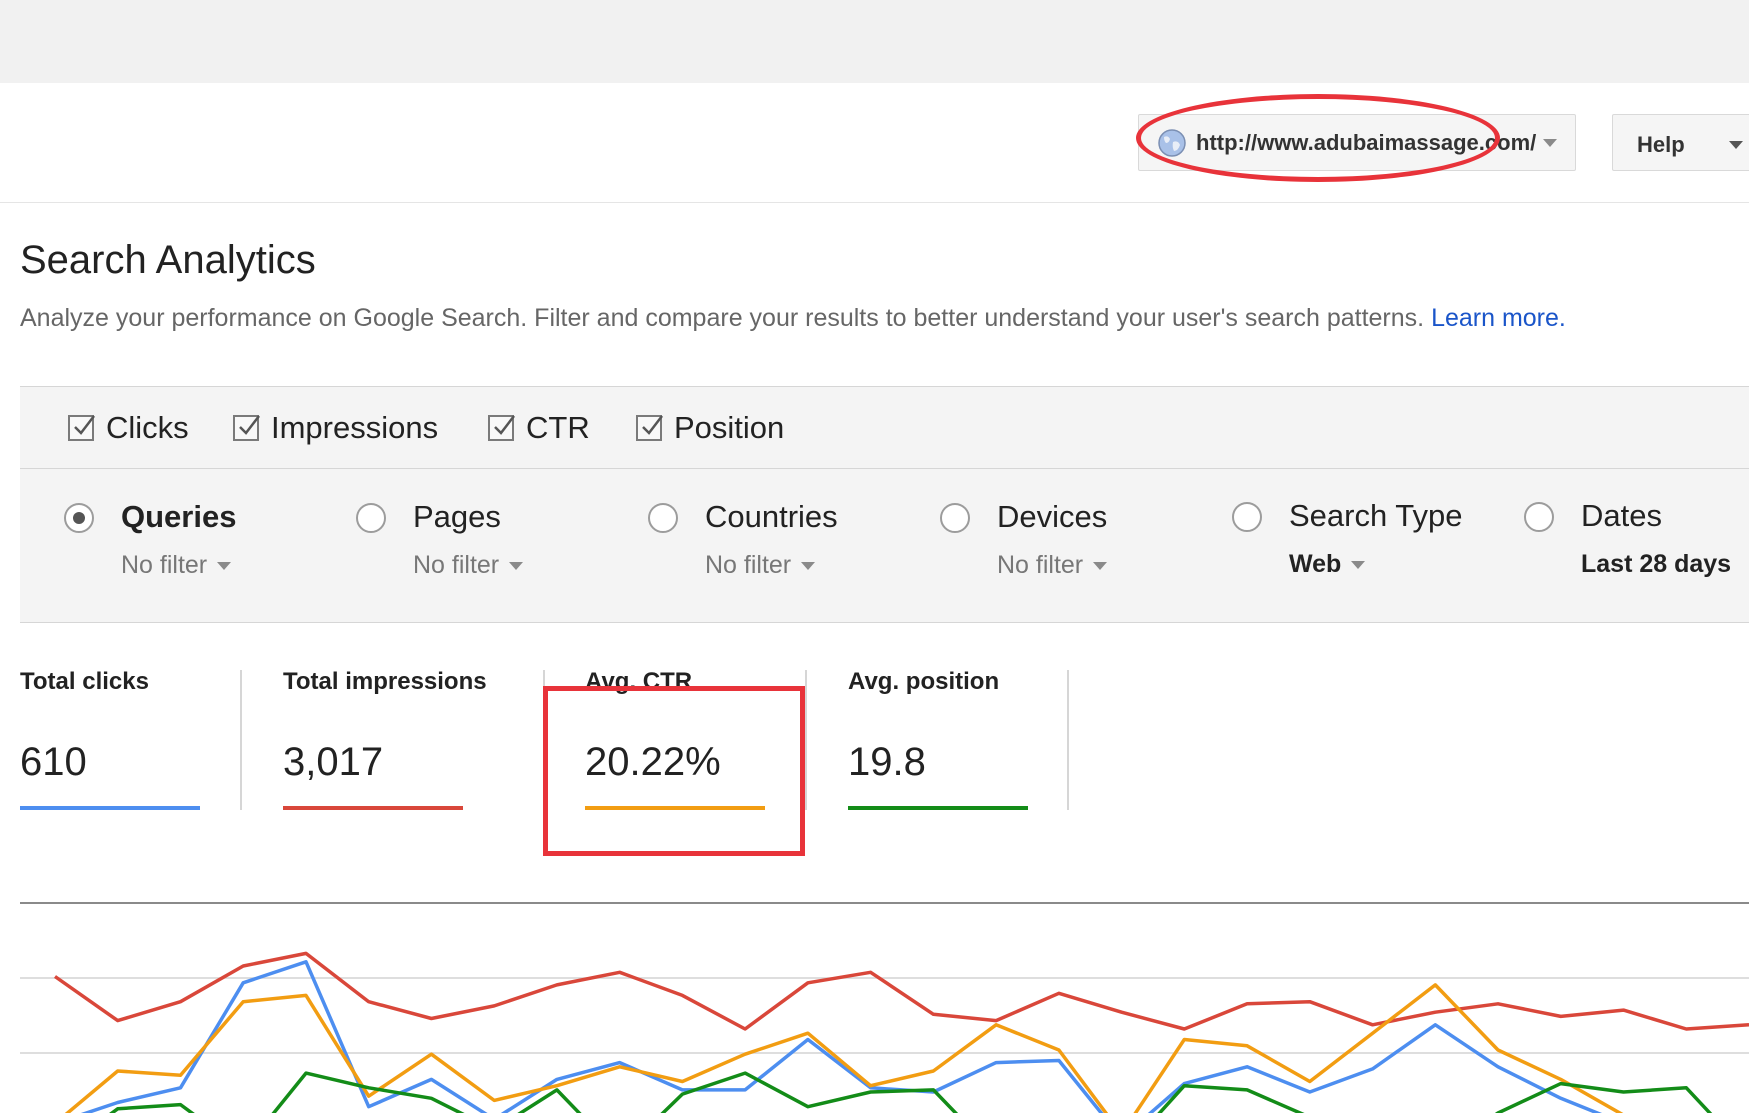 The width and height of the screenshot is (1749, 1113). I want to click on stat-total-clicks: Total clicks 610, so click(110, 739).